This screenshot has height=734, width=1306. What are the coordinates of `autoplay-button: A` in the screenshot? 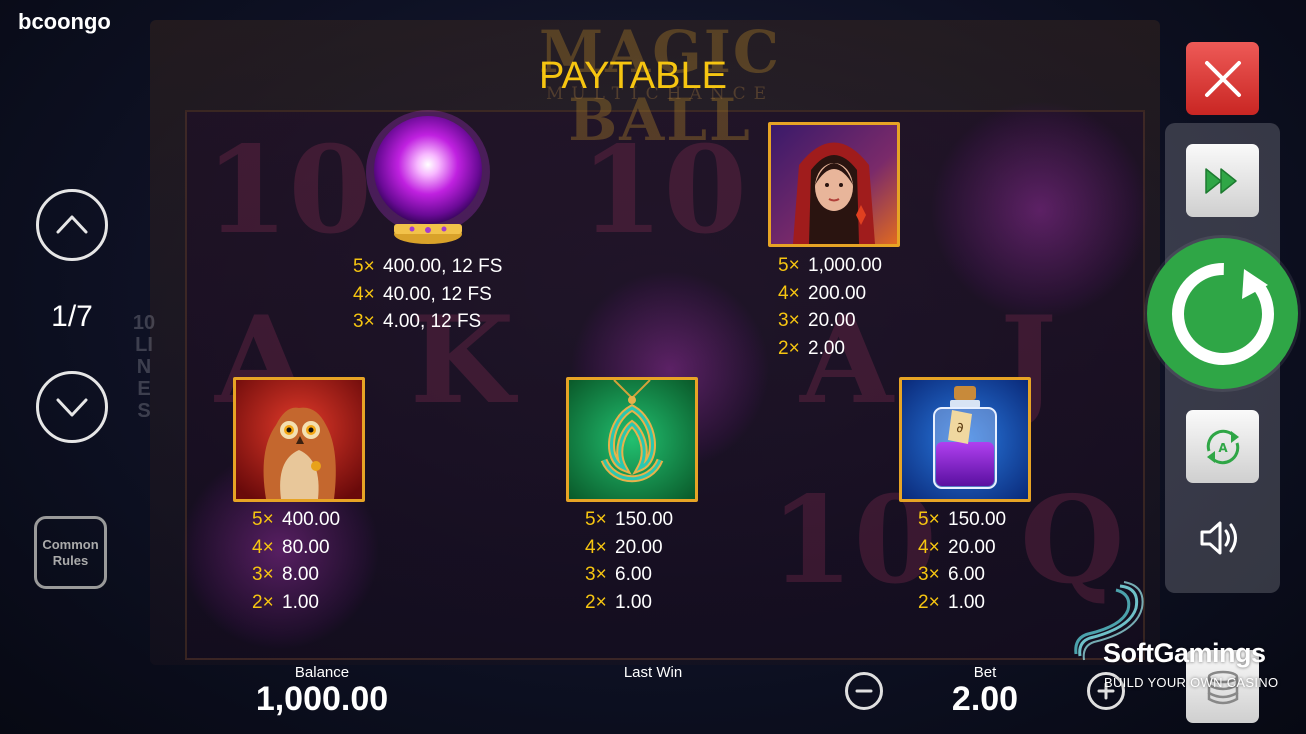 It's located at (1222, 446).